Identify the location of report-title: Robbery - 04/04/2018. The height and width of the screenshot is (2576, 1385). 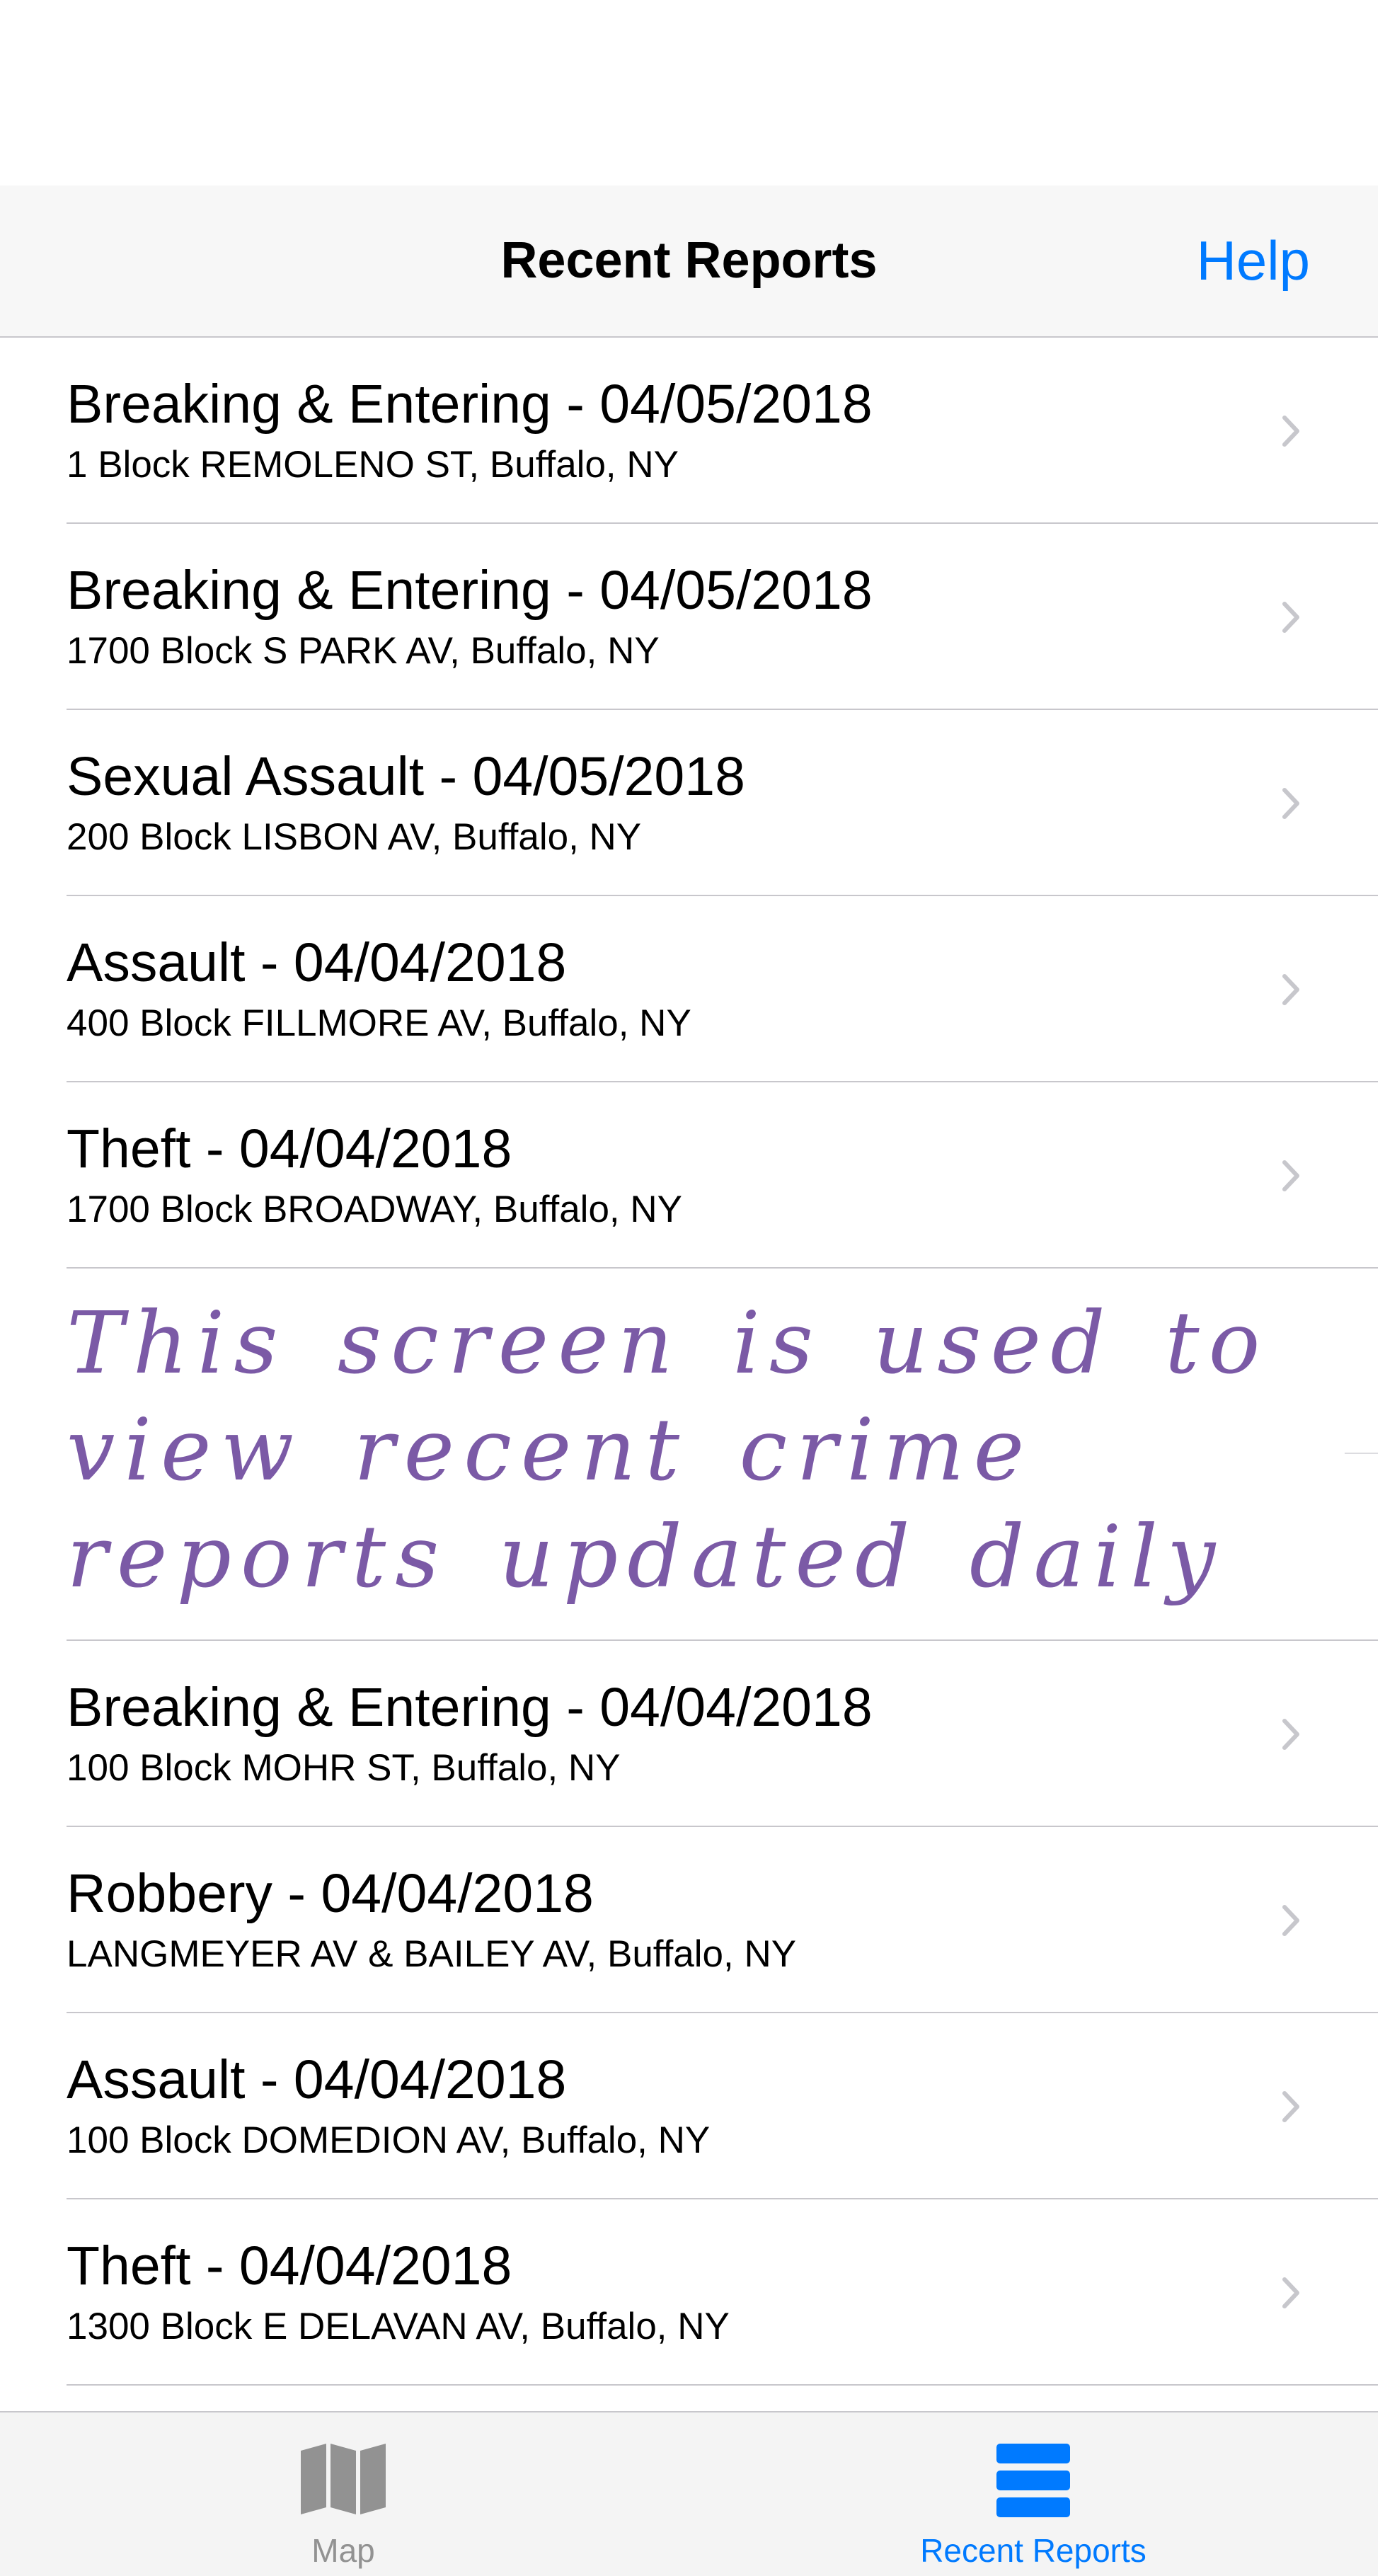
(330, 1893).